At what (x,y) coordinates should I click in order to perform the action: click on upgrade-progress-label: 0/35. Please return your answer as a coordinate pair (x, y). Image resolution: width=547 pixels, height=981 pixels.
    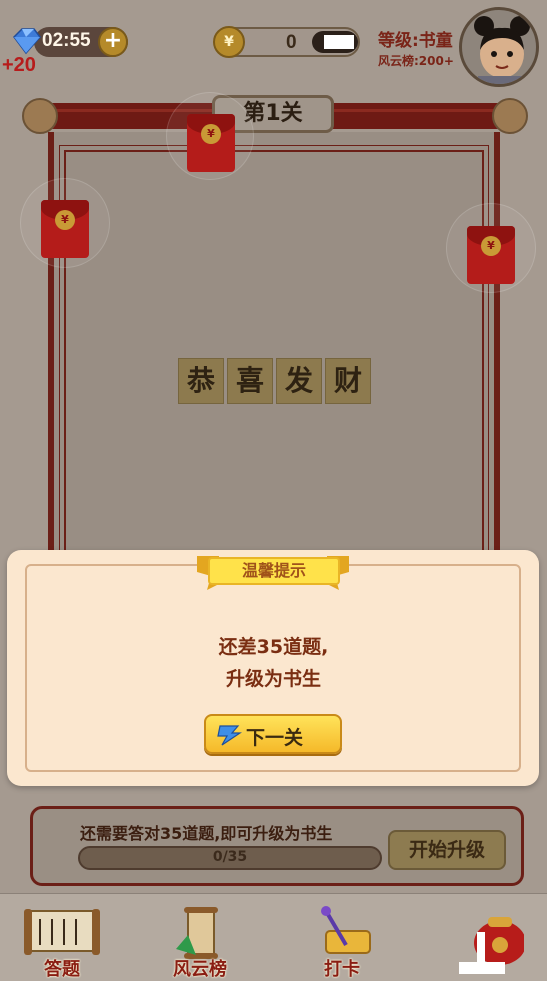
    Looking at the image, I should click on (230, 857).